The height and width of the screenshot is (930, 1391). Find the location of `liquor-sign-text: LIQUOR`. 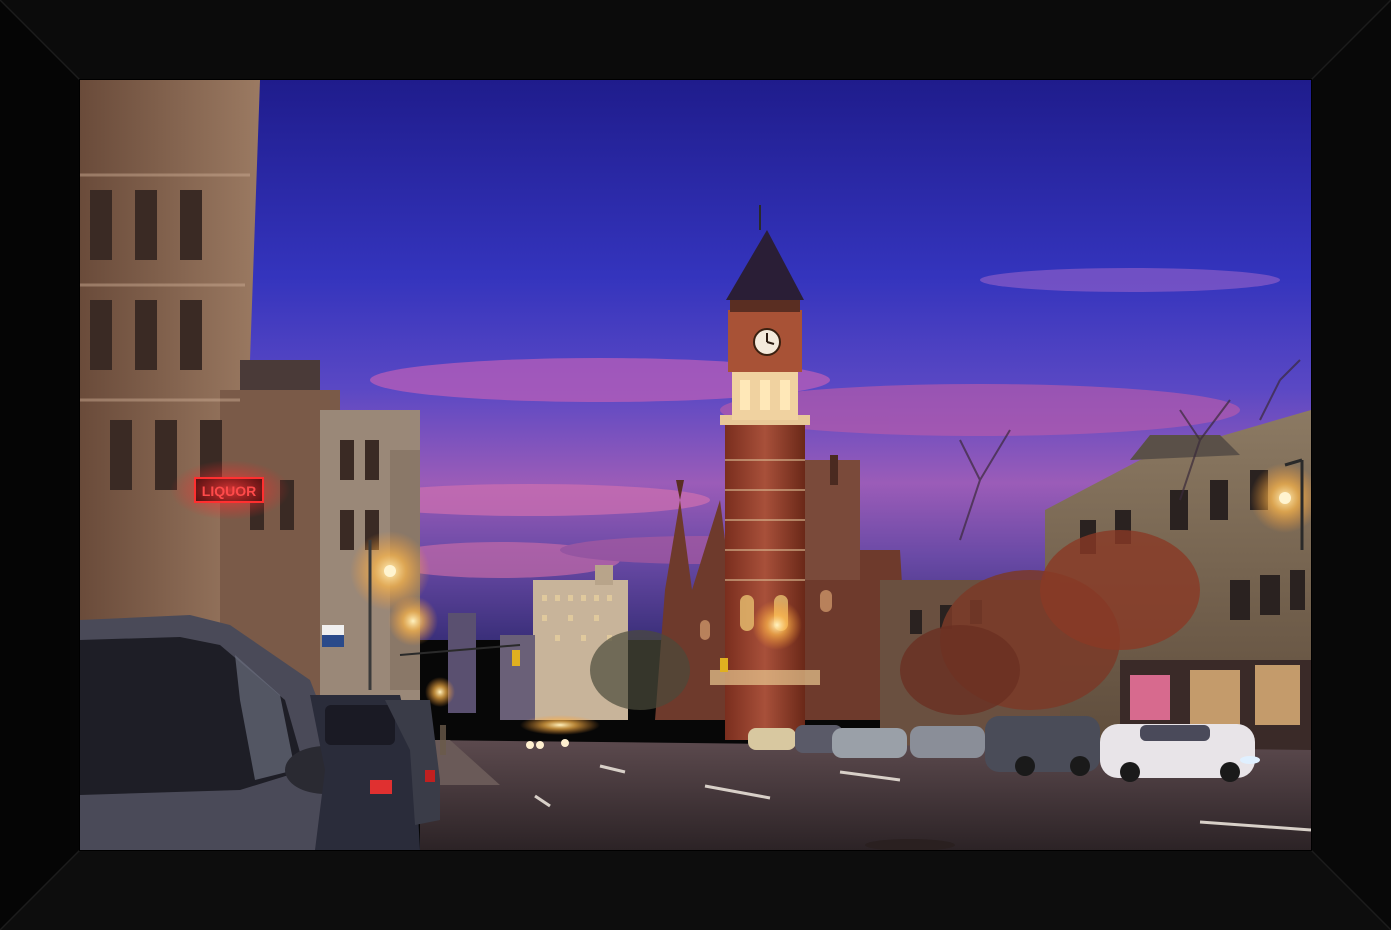

liquor-sign-text: LIQUOR is located at coordinates (229, 491).